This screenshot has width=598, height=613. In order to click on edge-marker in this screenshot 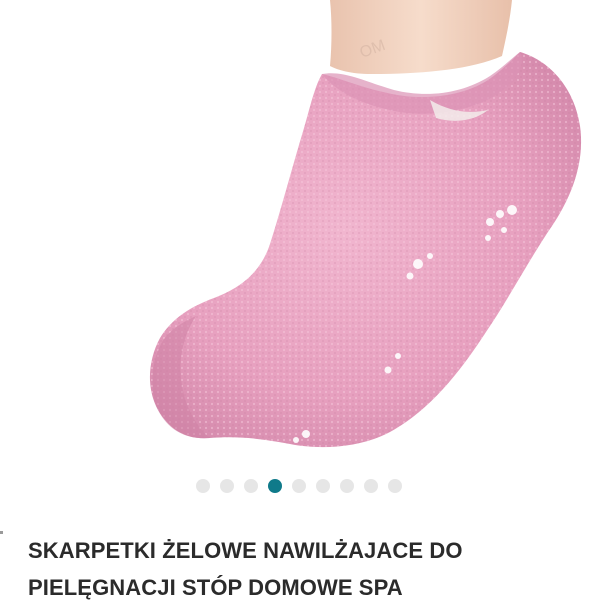, I will do `click(1, 532)`.